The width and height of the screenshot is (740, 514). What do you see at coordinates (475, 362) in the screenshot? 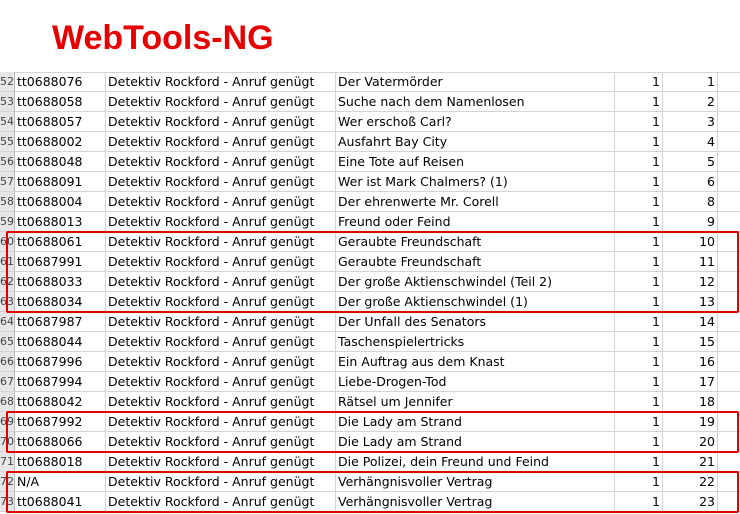
I see `episode-title-cell: Ein Auftrag aus dem Knast` at bounding box center [475, 362].